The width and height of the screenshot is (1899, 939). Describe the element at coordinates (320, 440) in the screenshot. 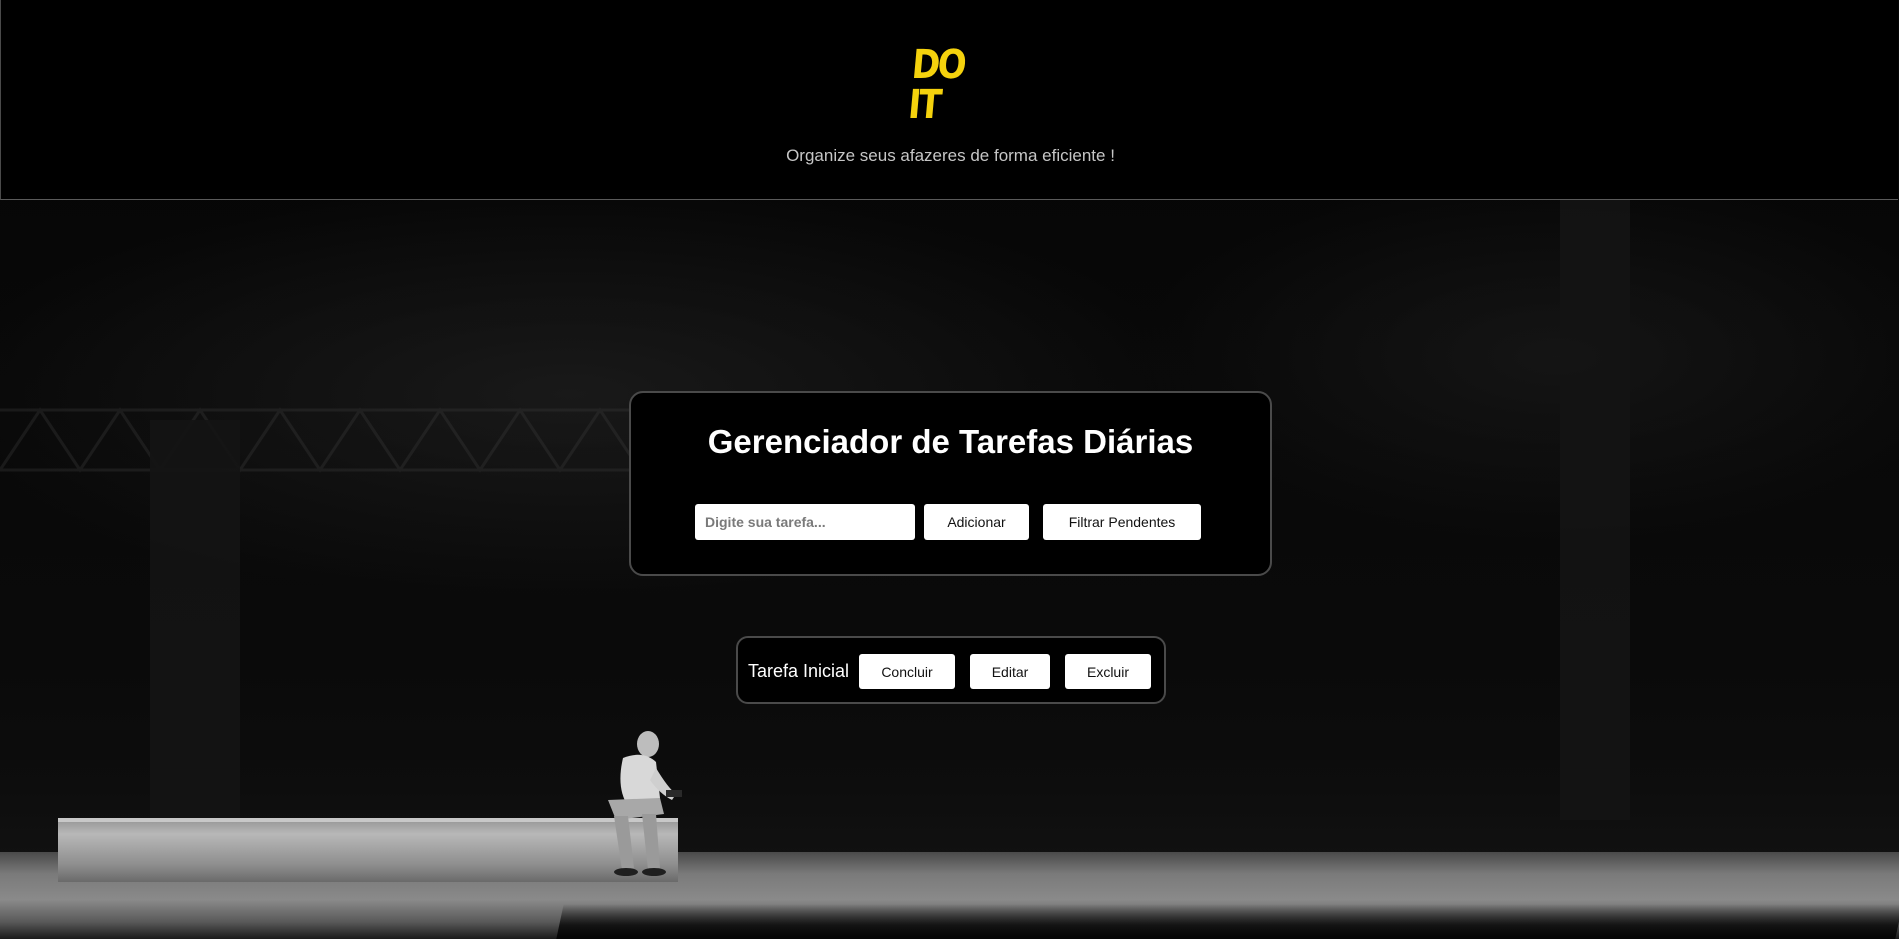

I see `truss-decoration` at that location.